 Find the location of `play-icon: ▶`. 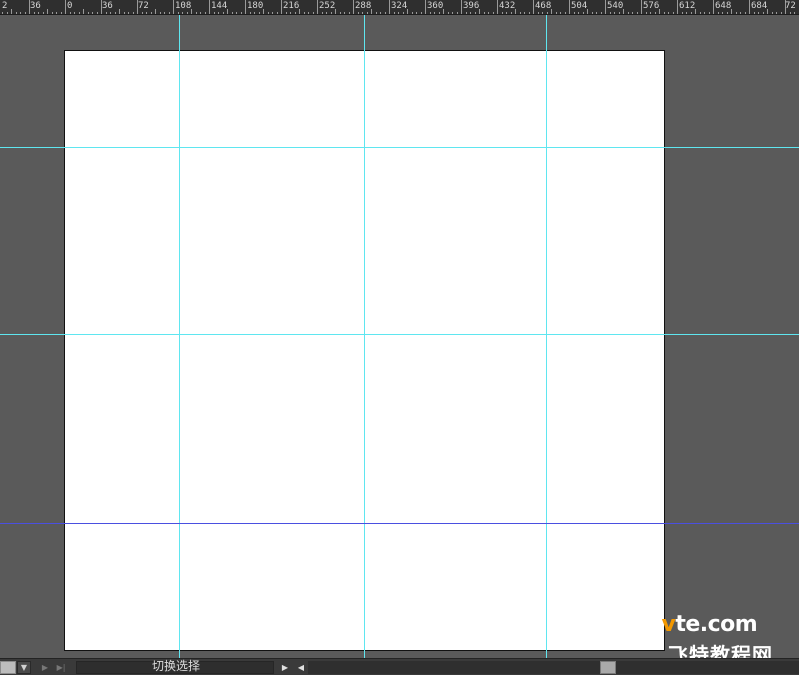

play-icon: ▶ is located at coordinates (285, 667).